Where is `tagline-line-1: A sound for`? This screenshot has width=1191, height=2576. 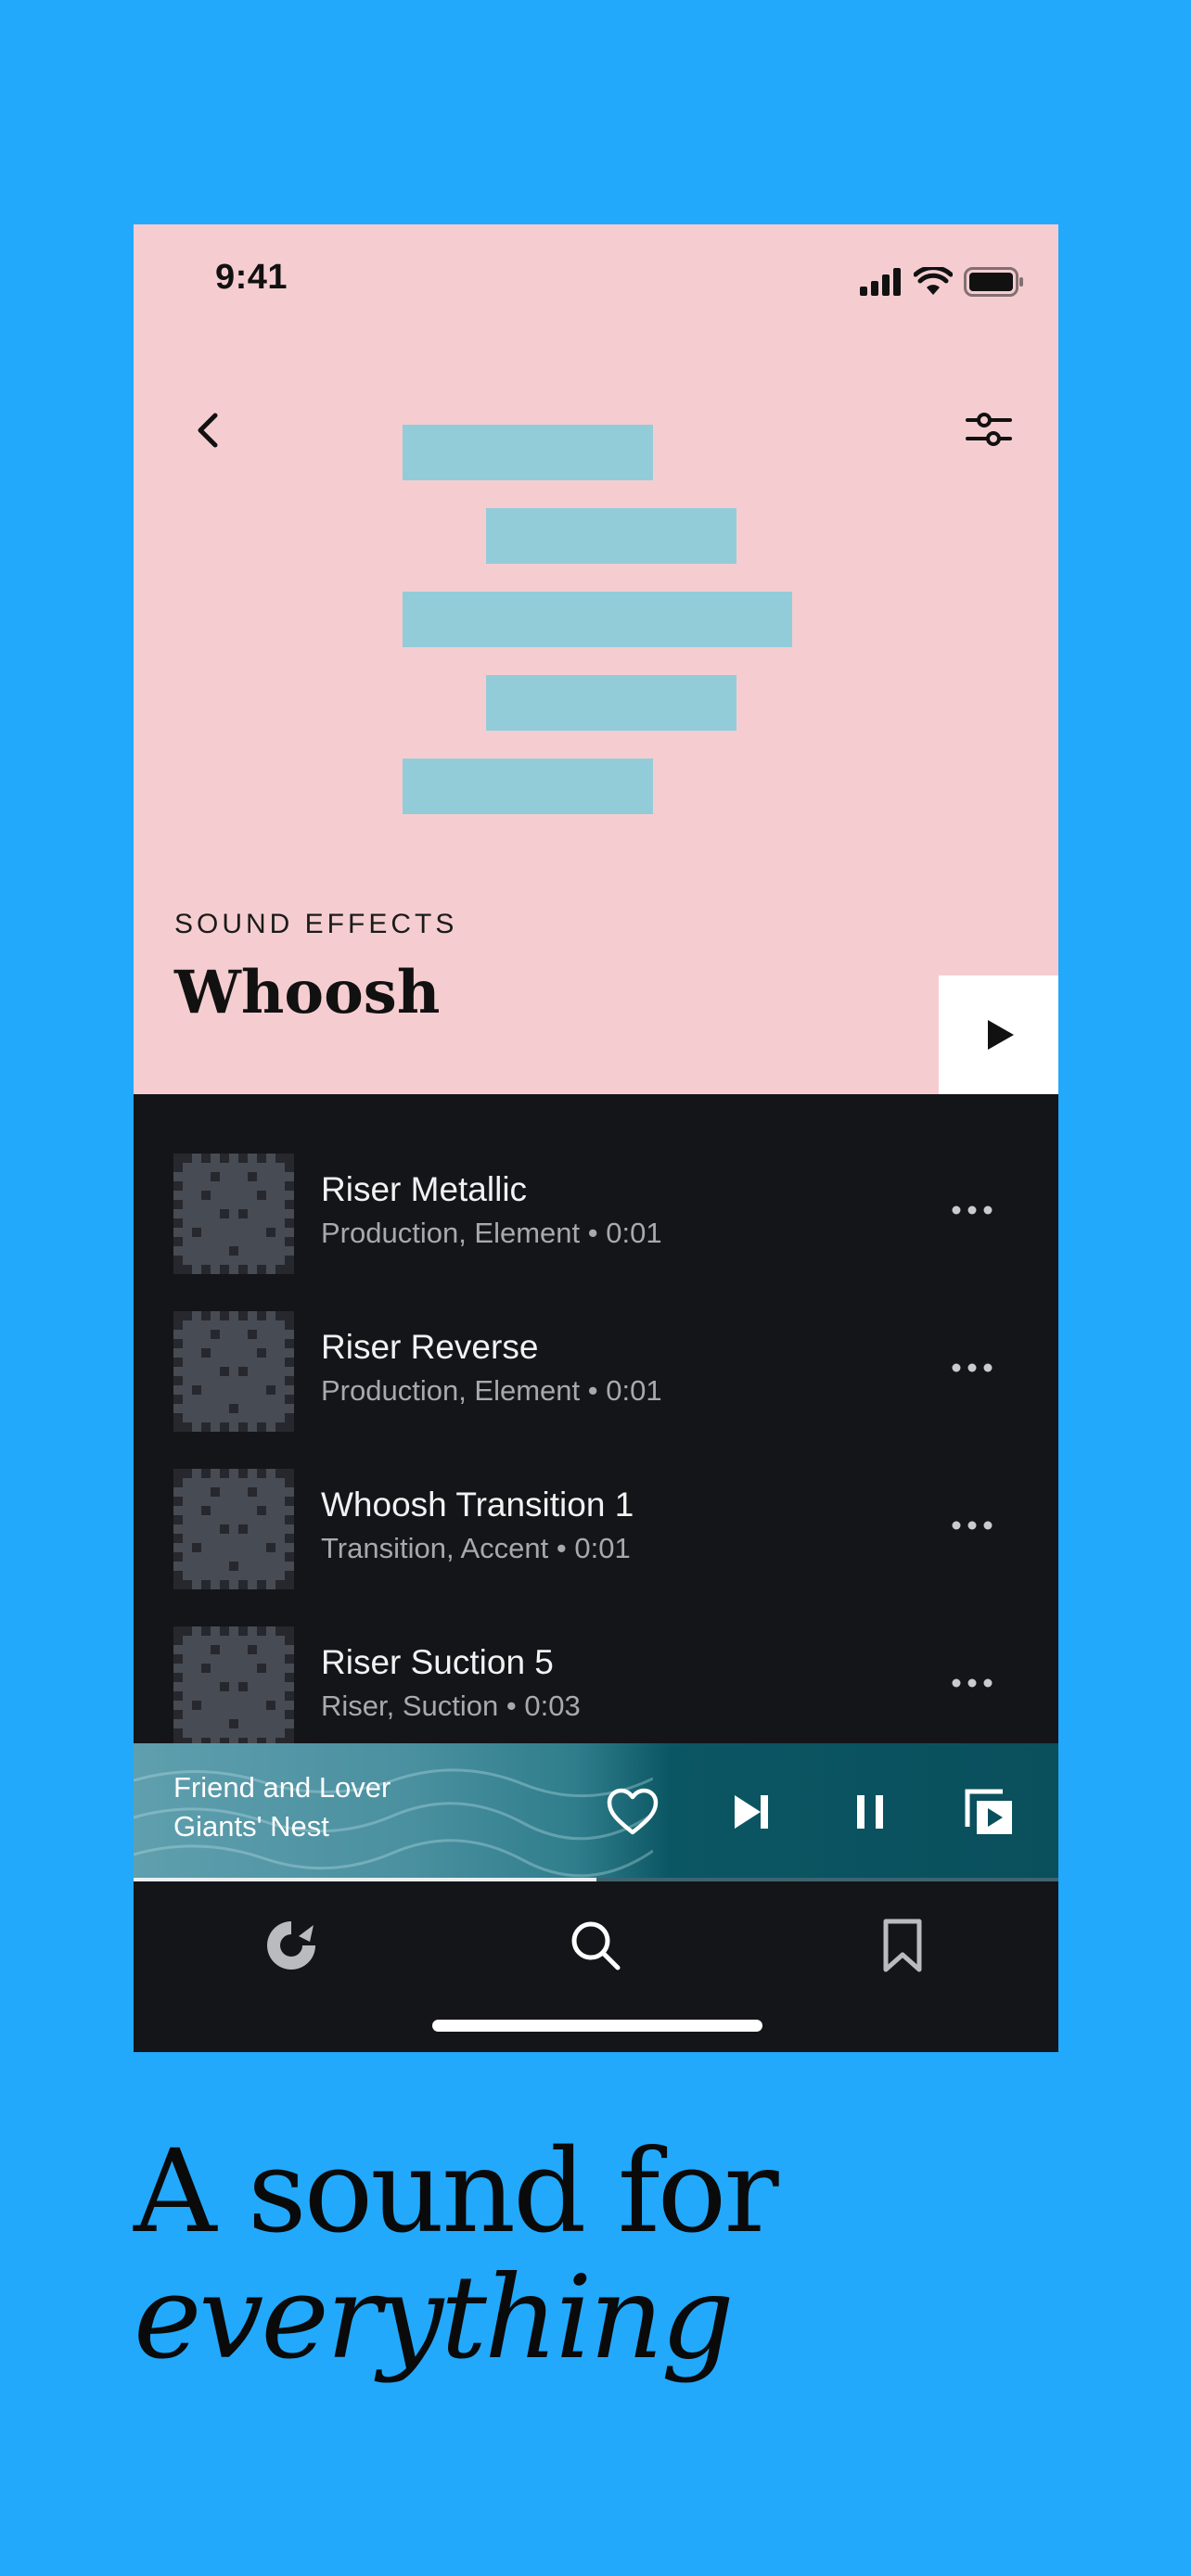 tagline-line-1: A sound for is located at coordinates (456, 2192).